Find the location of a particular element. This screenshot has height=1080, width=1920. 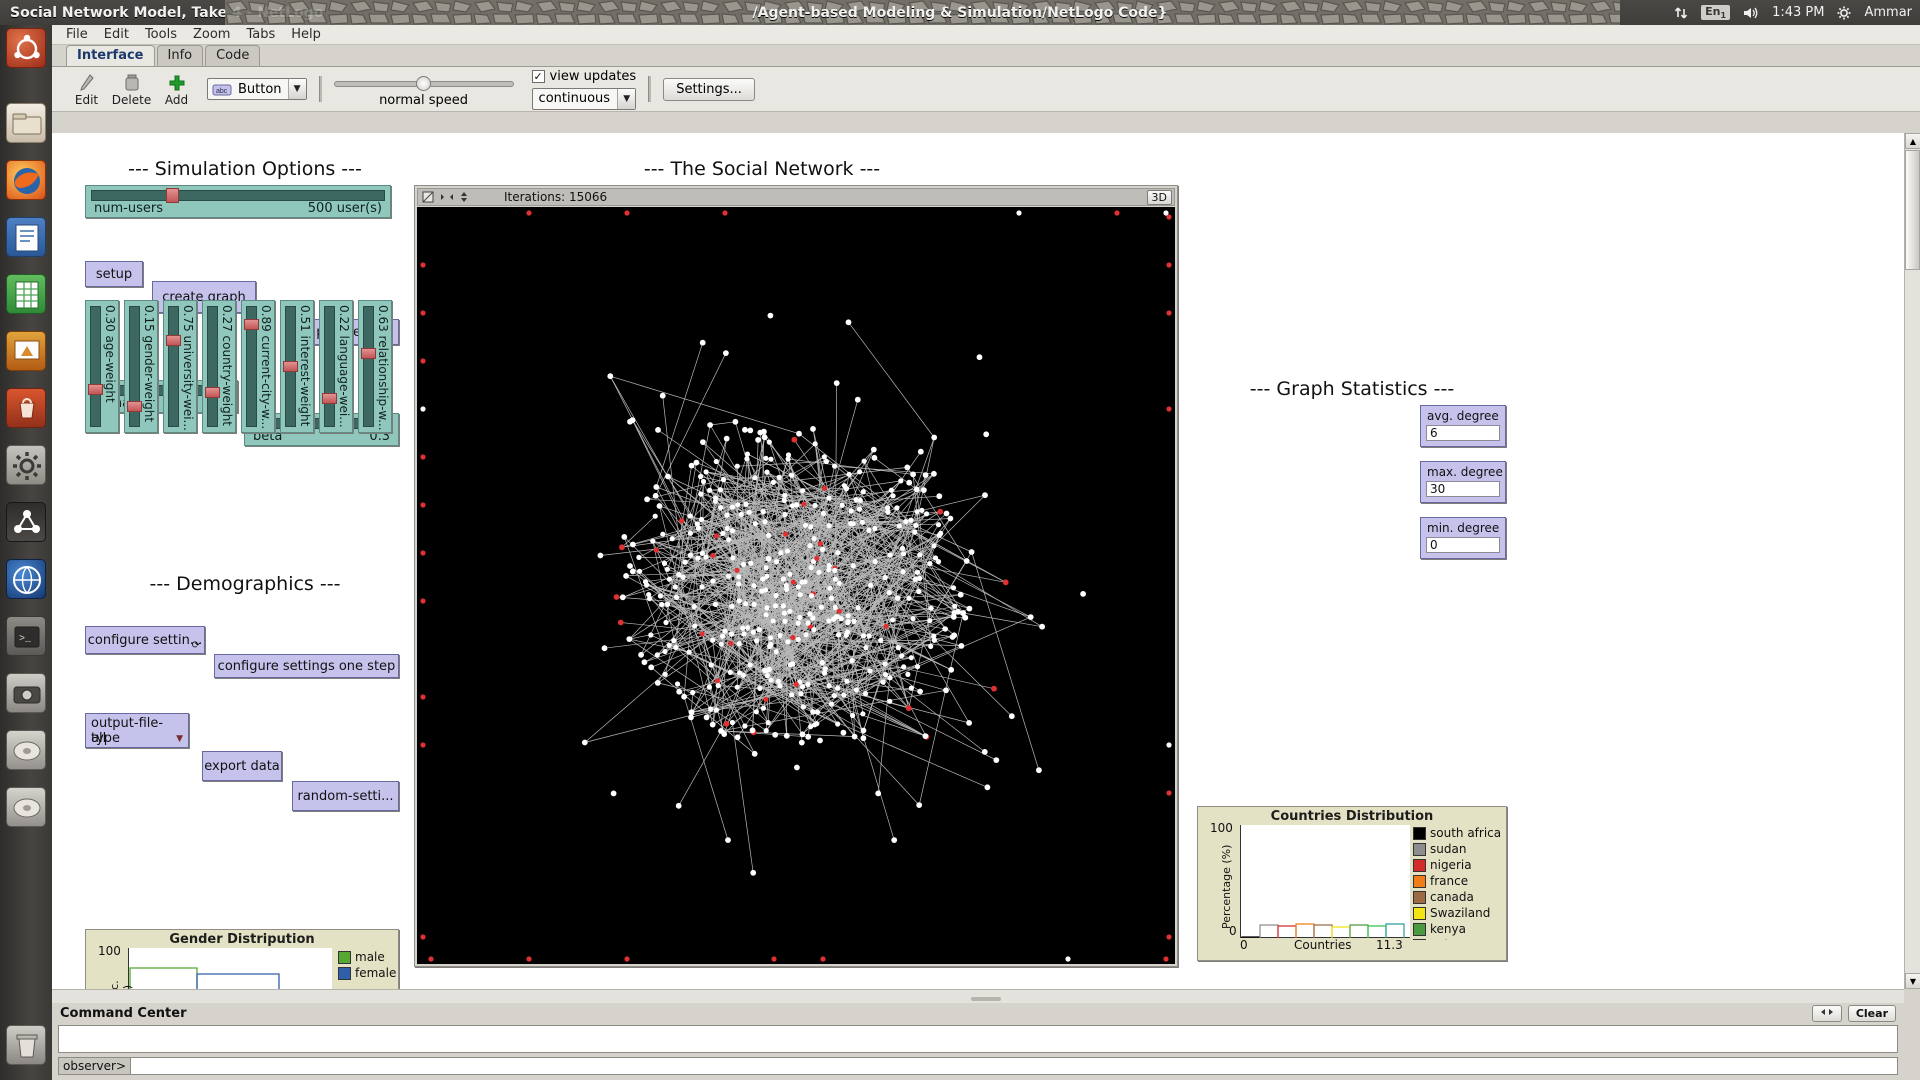

vslider-2-knob is located at coordinates (173, 340).